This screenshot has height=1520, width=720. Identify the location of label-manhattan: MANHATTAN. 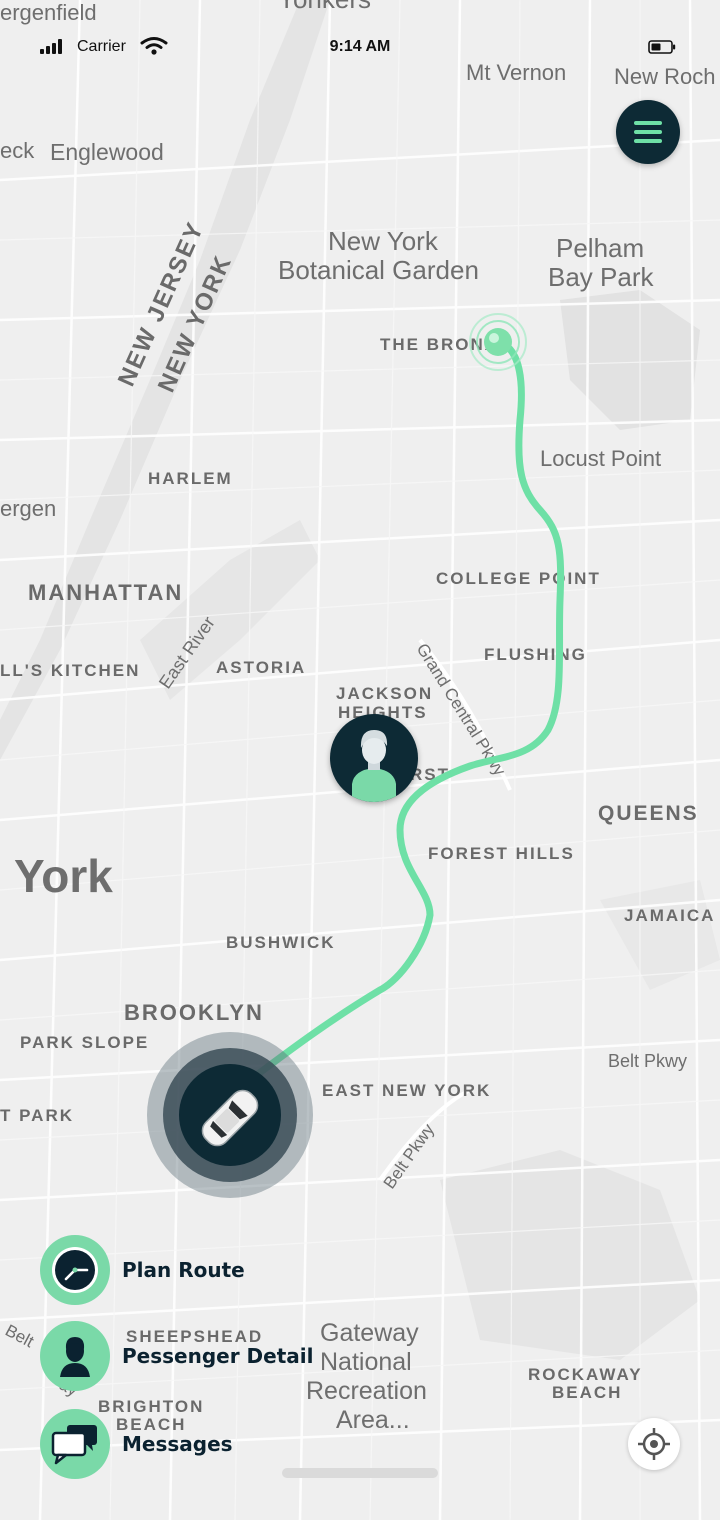
(105, 592).